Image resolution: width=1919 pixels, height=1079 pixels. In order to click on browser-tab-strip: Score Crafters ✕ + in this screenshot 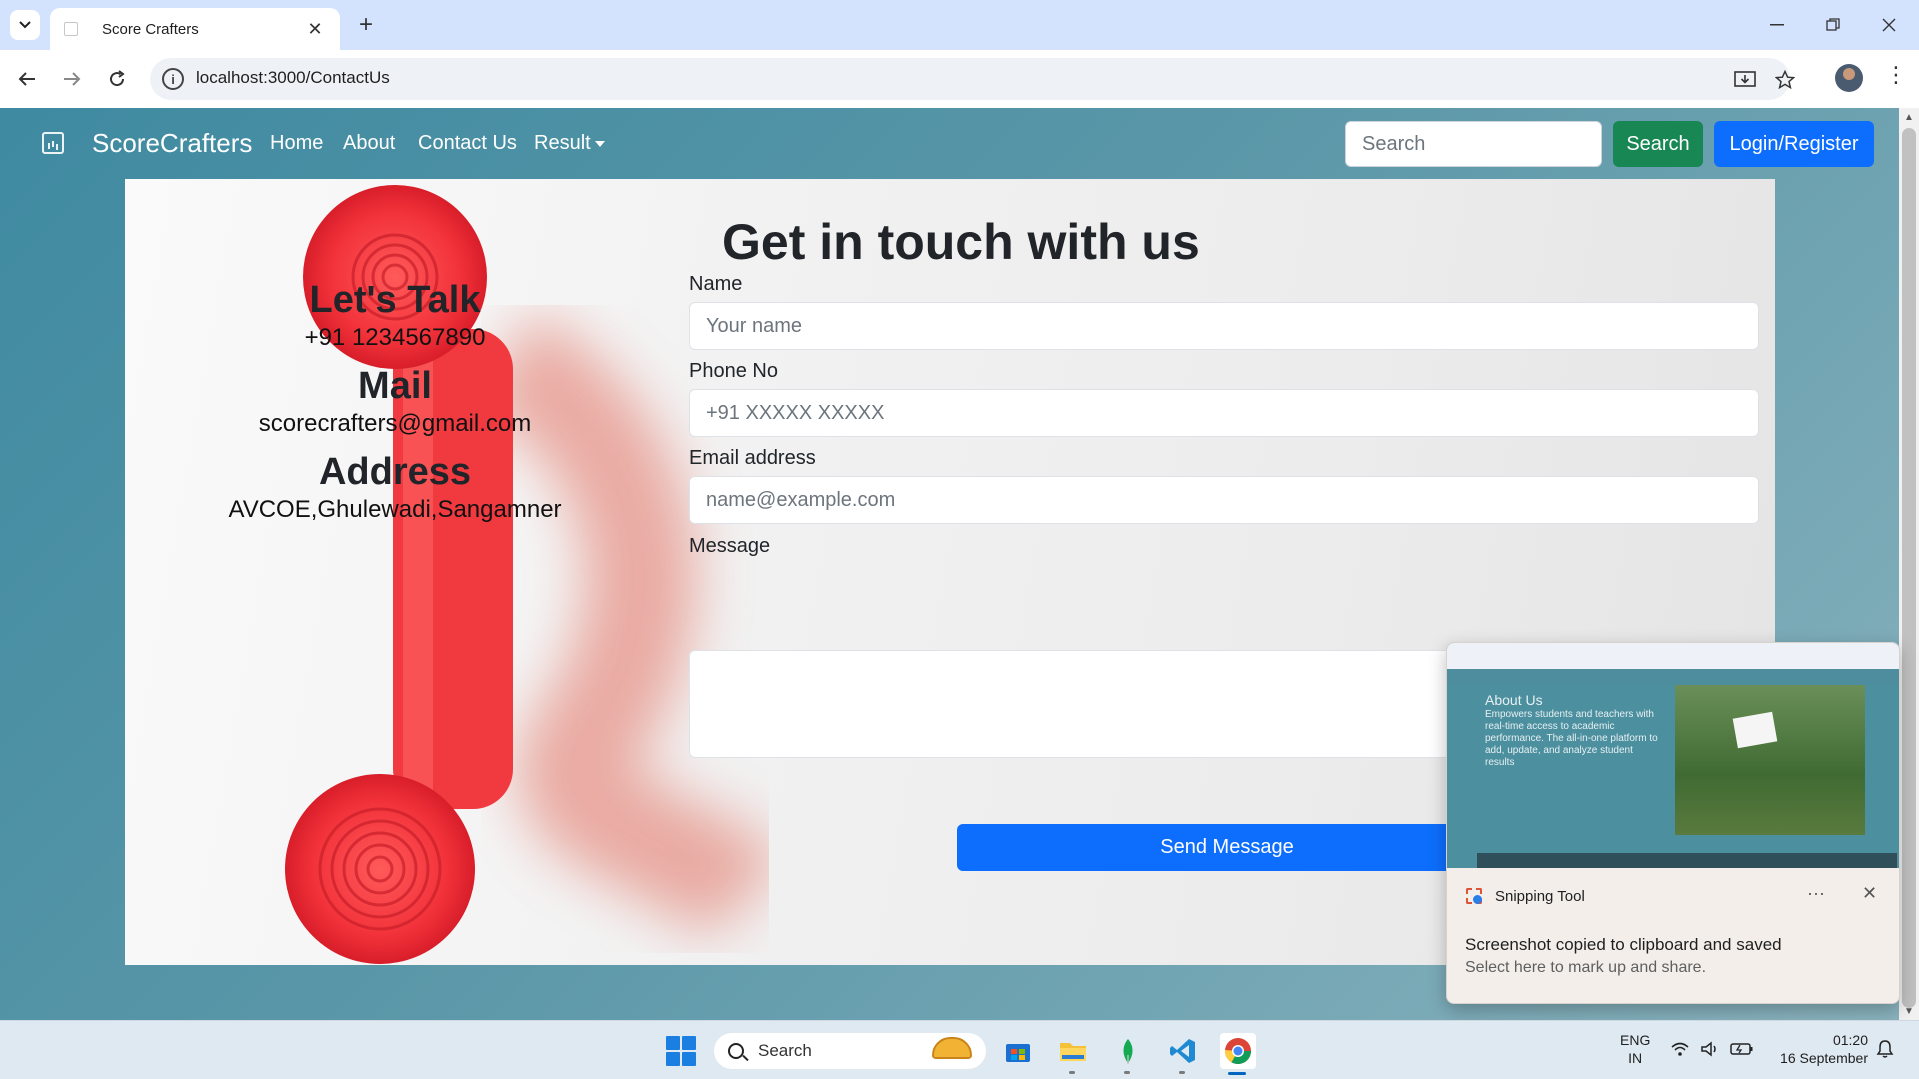, I will do `click(959, 25)`.